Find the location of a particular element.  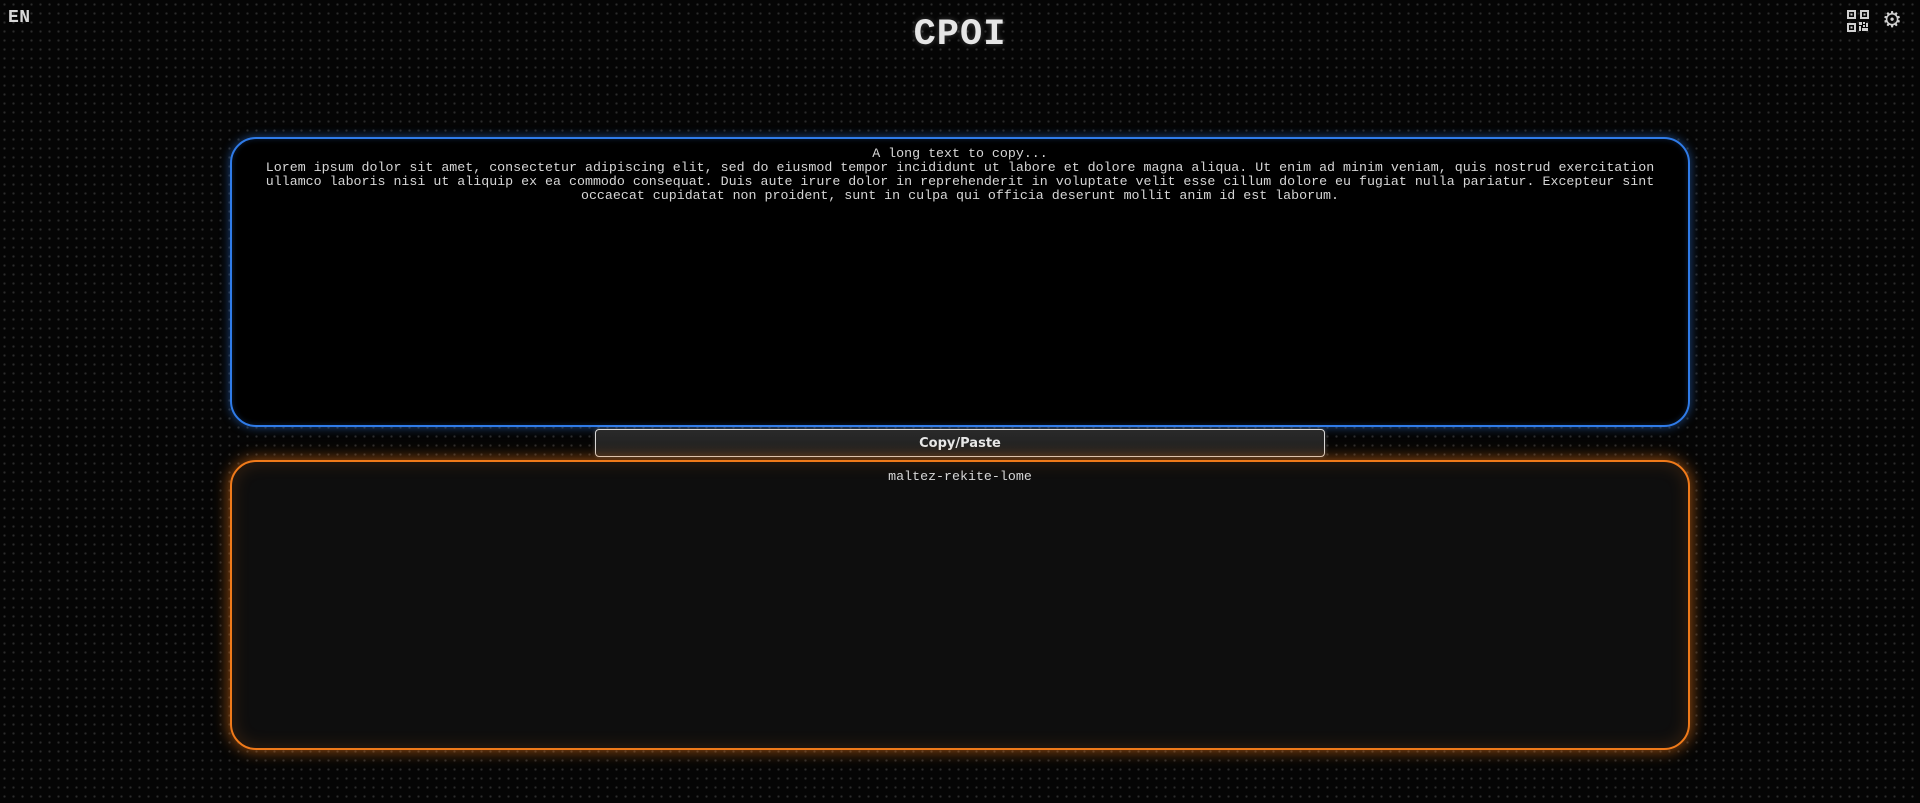

gear-icon: ⚙ is located at coordinates (1892, 21).